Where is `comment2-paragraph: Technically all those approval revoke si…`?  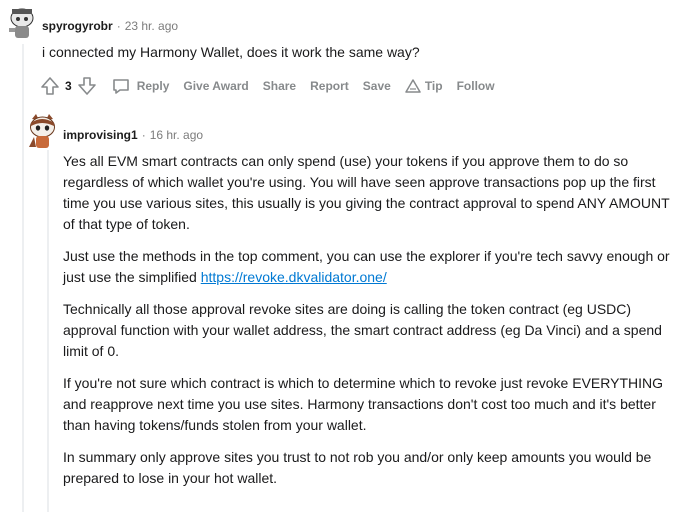 comment2-paragraph: Technically all those approval revoke si… is located at coordinates (362, 330).